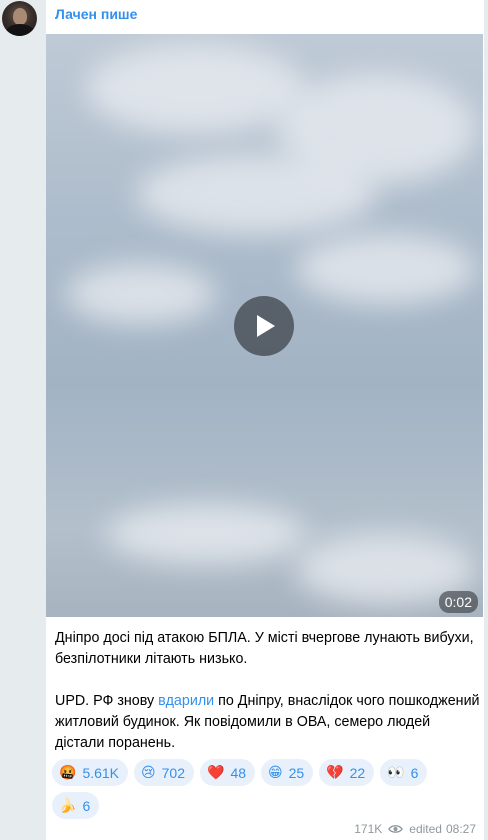  What do you see at coordinates (262, 789) in the screenshot?
I see `reactions-bar: 🤬 5.61K 😢 702 ❤️ 48 😁 25 💔 22 👀 6 🍌 6` at bounding box center [262, 789].